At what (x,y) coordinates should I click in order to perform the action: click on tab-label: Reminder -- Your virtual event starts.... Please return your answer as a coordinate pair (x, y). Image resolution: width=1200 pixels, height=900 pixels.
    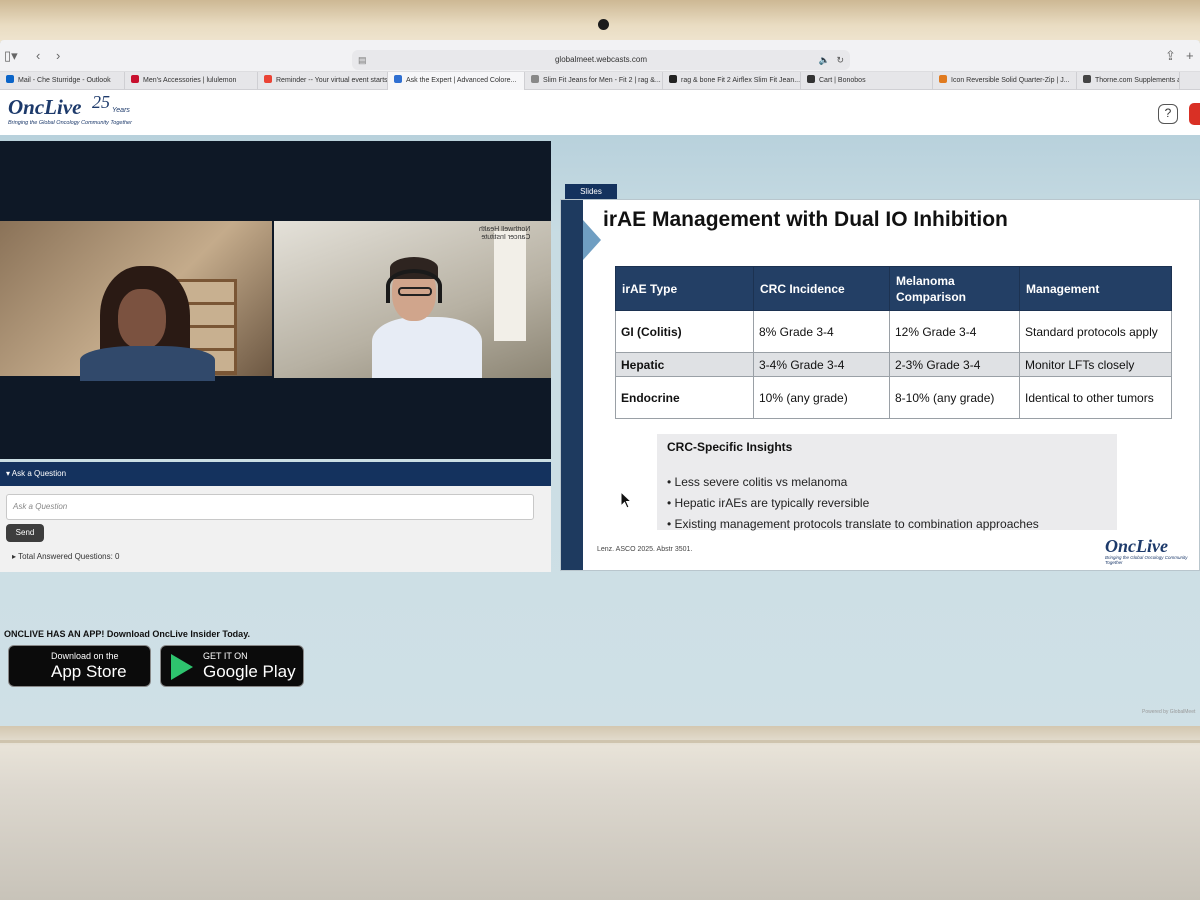
    Looking at the image, I should click on (332, 80).